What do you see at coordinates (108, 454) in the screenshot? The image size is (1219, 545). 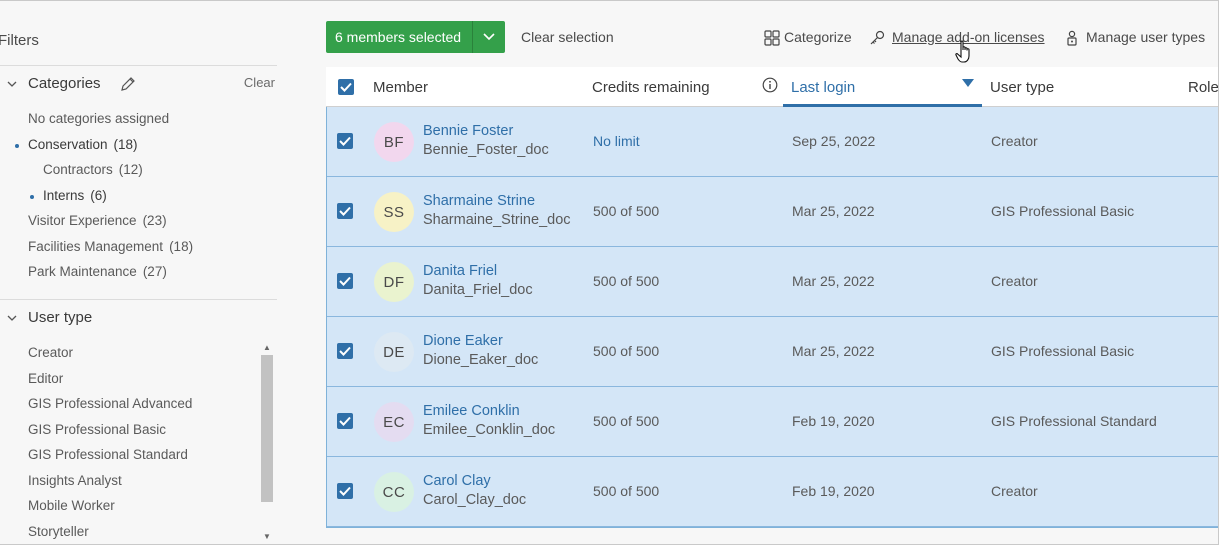 I see `user-type-item: GIS Professional Standard` at bounding box center [108, 454].